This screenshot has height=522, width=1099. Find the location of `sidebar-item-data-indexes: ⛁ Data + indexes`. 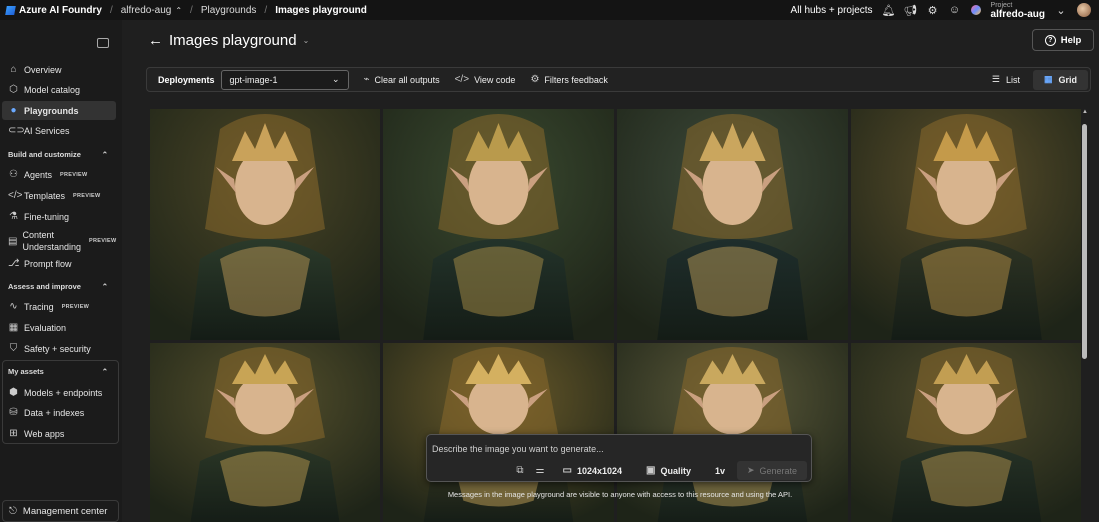

sidebar-item-data-indexes: ⛁ Data + indexes is located at coordinates (59, 412).